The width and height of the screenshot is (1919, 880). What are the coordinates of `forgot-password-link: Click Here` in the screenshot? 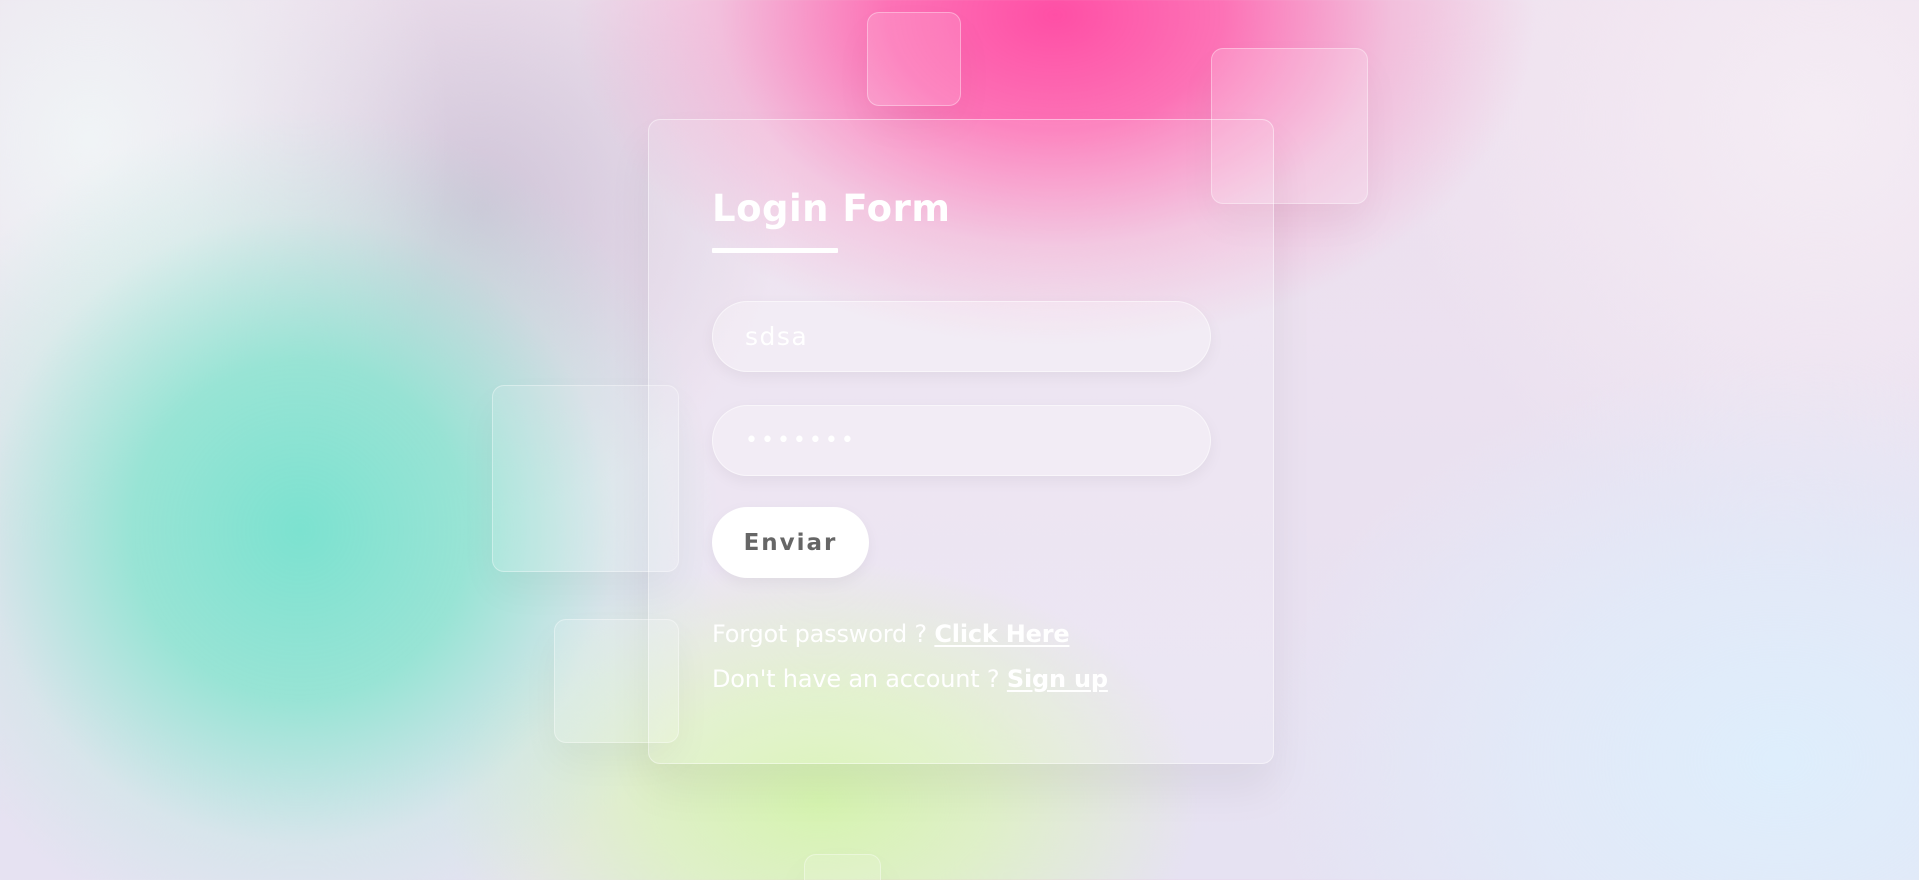 It's located at (1001, 634).